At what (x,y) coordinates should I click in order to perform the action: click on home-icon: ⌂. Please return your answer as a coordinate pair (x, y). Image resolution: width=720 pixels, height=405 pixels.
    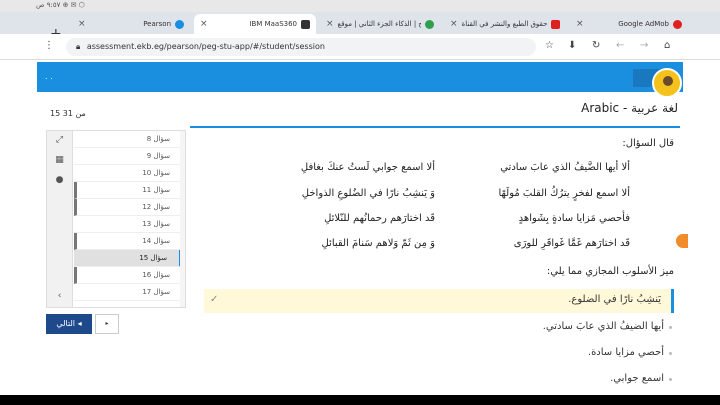
    Looking at the image, I should click on (667, 45).